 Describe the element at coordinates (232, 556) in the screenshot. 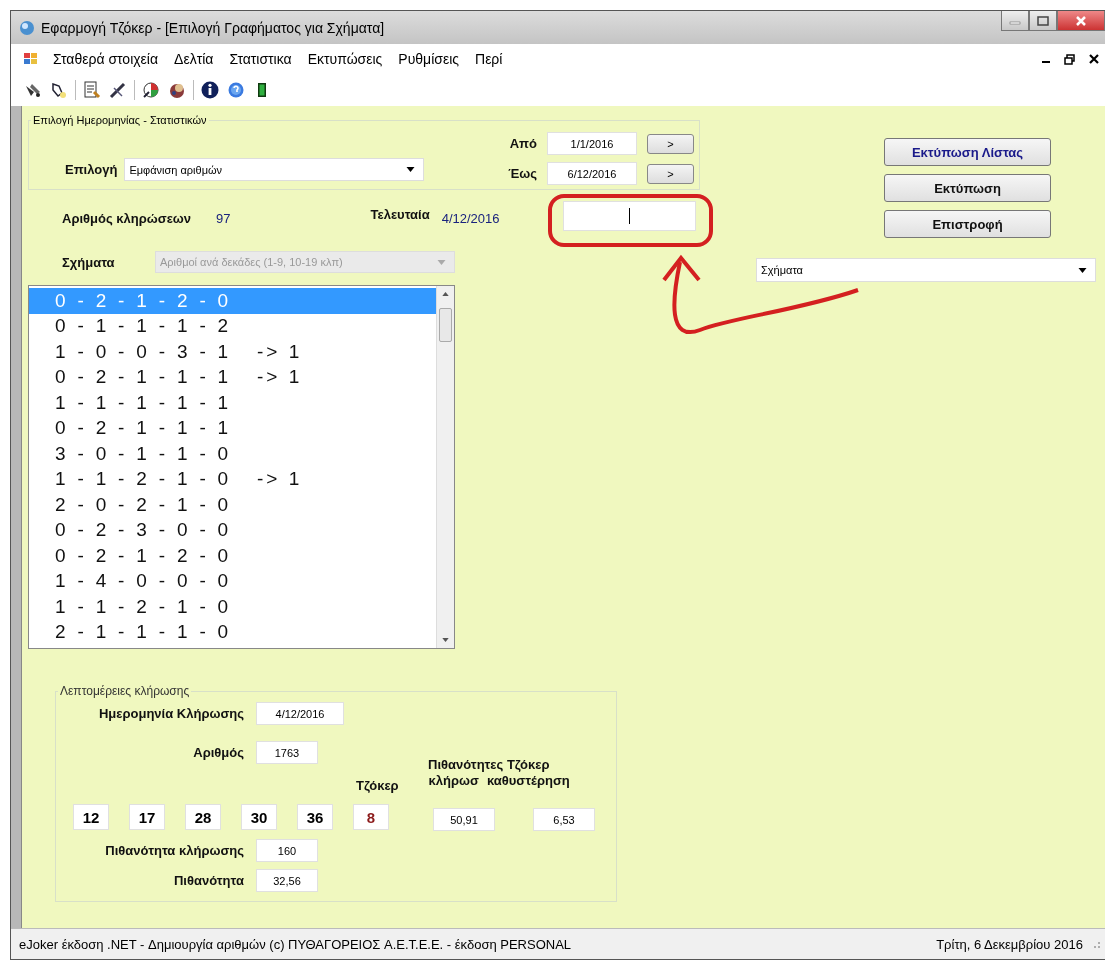

I see `list-item: 0 - 2 - 1 - 2 - 0` at that location.